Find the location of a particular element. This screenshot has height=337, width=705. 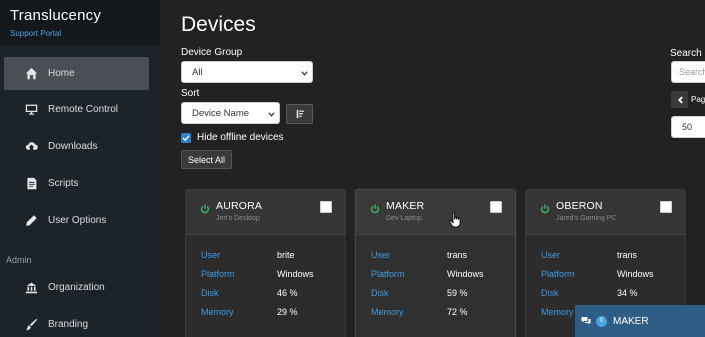

sidebar-item-branding: Branding is located at coordinates (76, 322).